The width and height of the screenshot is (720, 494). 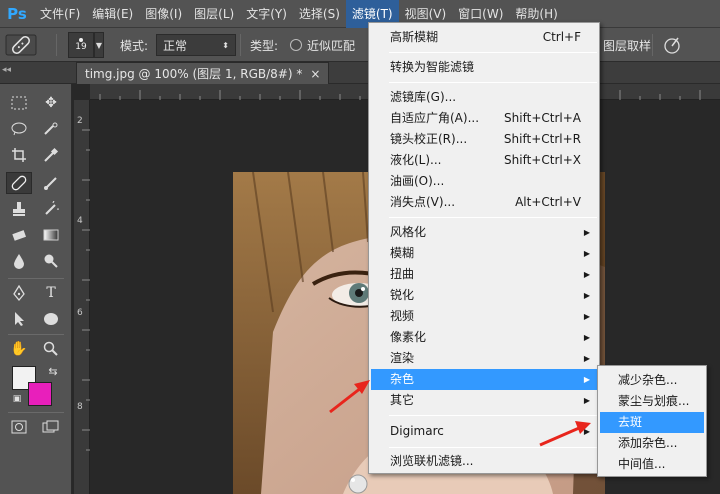 What do you see at coordinates (19, 319) in the screenshot?
I see `path-selection-tool-icon` at bounding box center [19, 319].